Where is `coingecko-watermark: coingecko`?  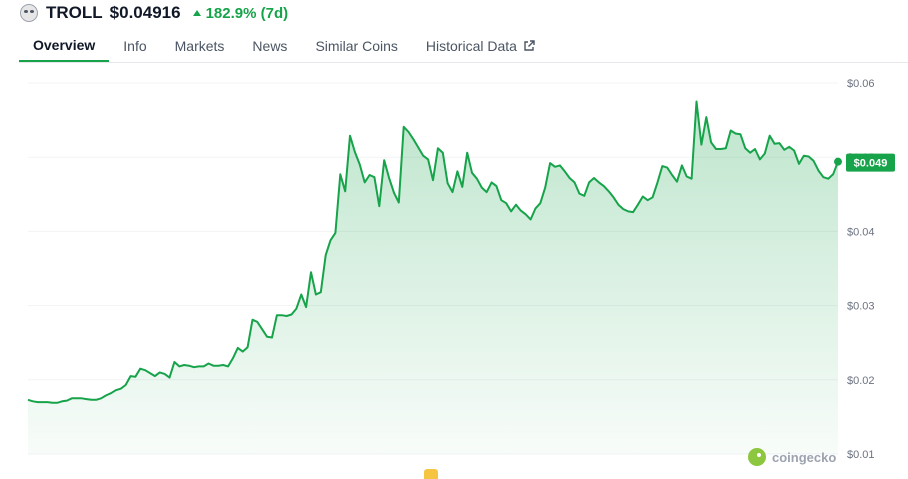
coingecko-watermark: coingecko is located at coordinates (792, 457).